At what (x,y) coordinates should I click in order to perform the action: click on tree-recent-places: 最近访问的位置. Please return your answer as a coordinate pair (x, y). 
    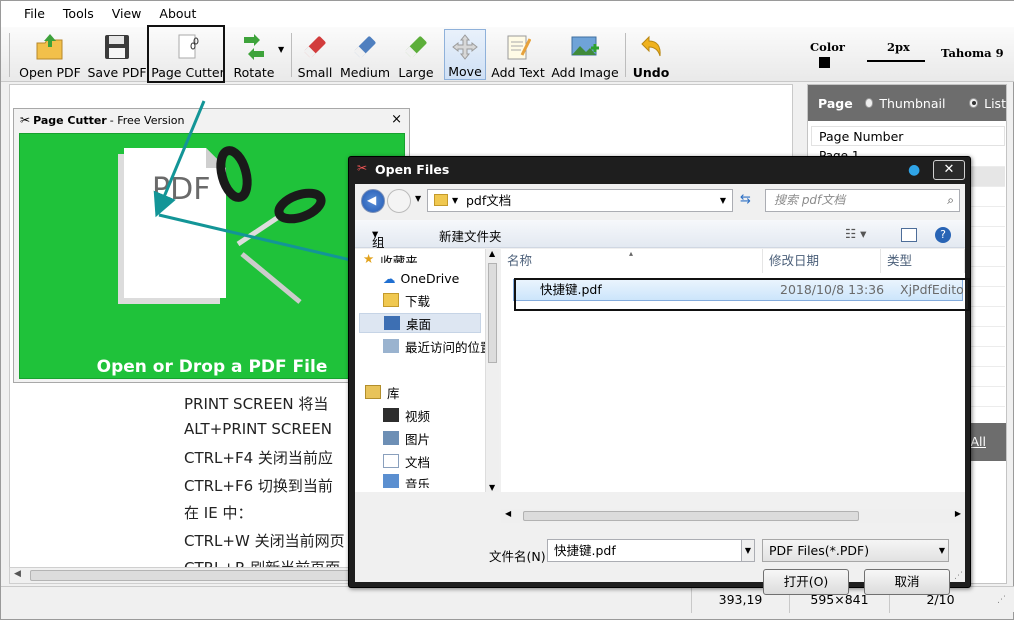
    Looking at the image, I should click on (434, 346).